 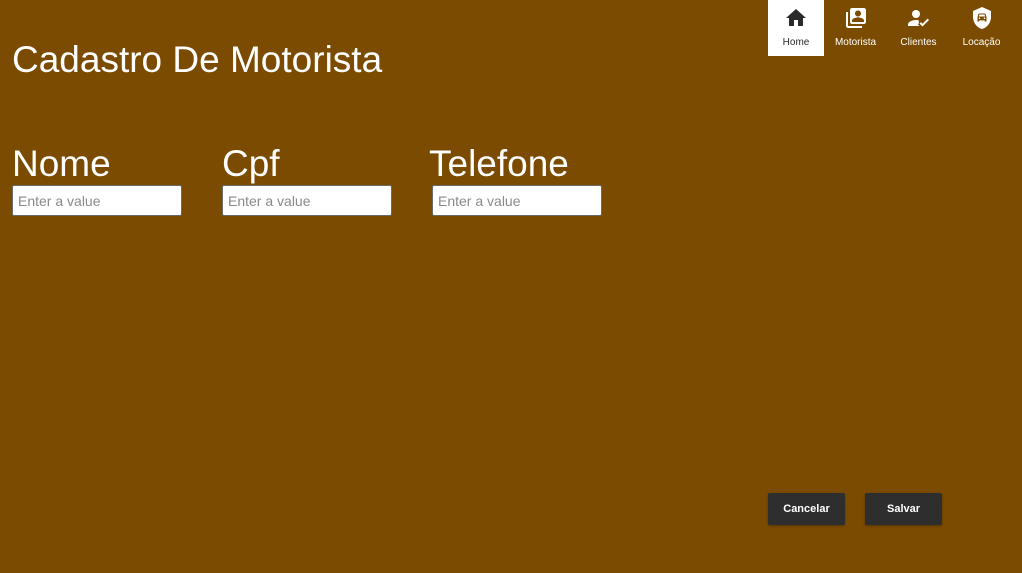 What do you see at coordinates (855, 42) in the screenshot?
I see `nav-item-label: Motorista` at bounding box center [855, 42].